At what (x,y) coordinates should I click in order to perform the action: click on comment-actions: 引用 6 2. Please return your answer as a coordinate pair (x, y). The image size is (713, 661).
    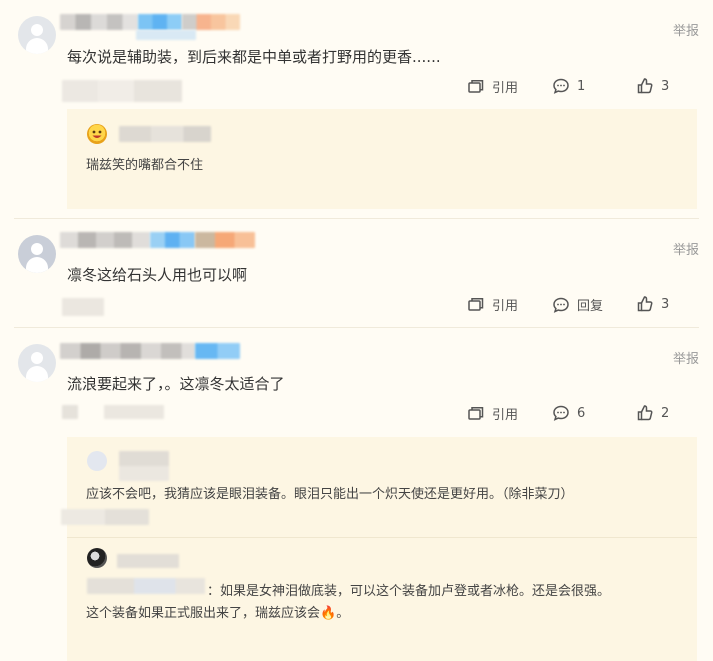
    Looking at the image, I should click on (356, 414).